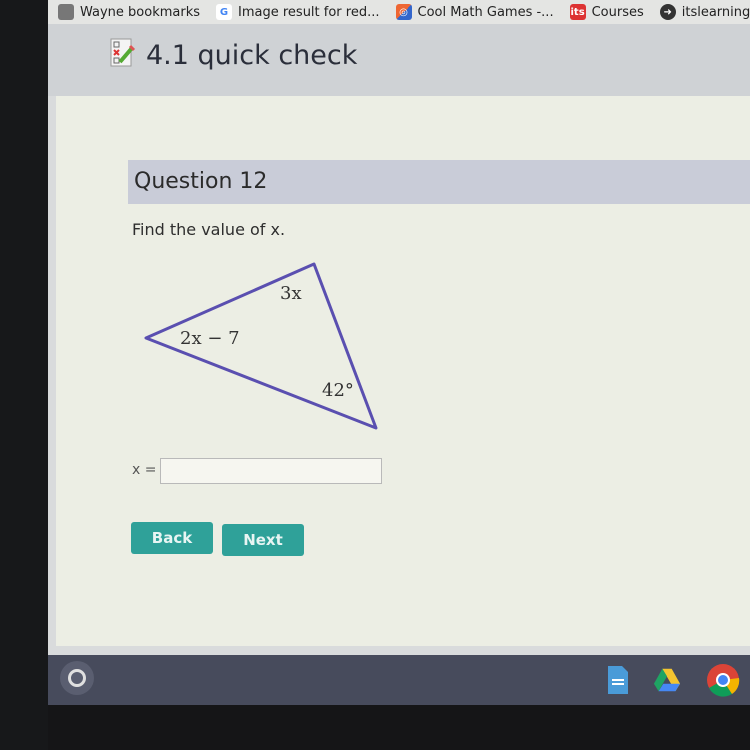 This screenshot has width=750, height=750. Describe the element at coordinates (403, 12) in the screenshot. I see `coolmath-icon: ◎` at that location.